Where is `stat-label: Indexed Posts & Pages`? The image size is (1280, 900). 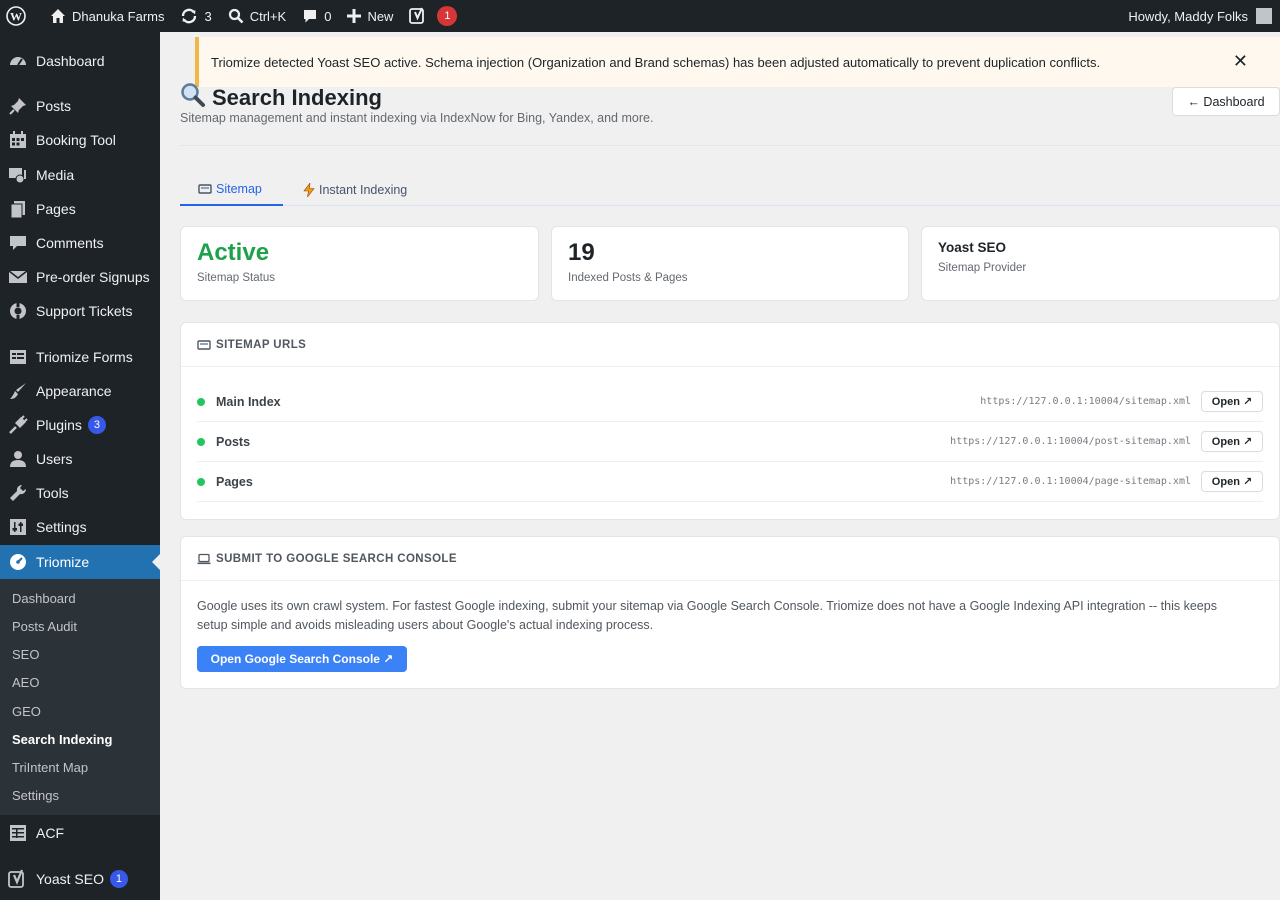
stat-label: Indexed Posts & Pages is located at coordinates (628, 278).